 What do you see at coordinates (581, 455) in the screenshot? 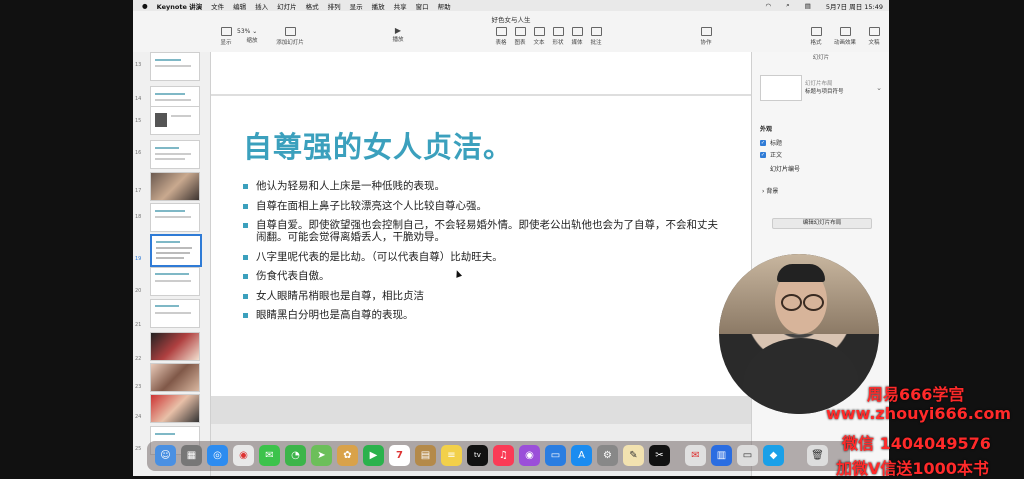
I see `app-store-icon: A` at bounding box center [581, 455].